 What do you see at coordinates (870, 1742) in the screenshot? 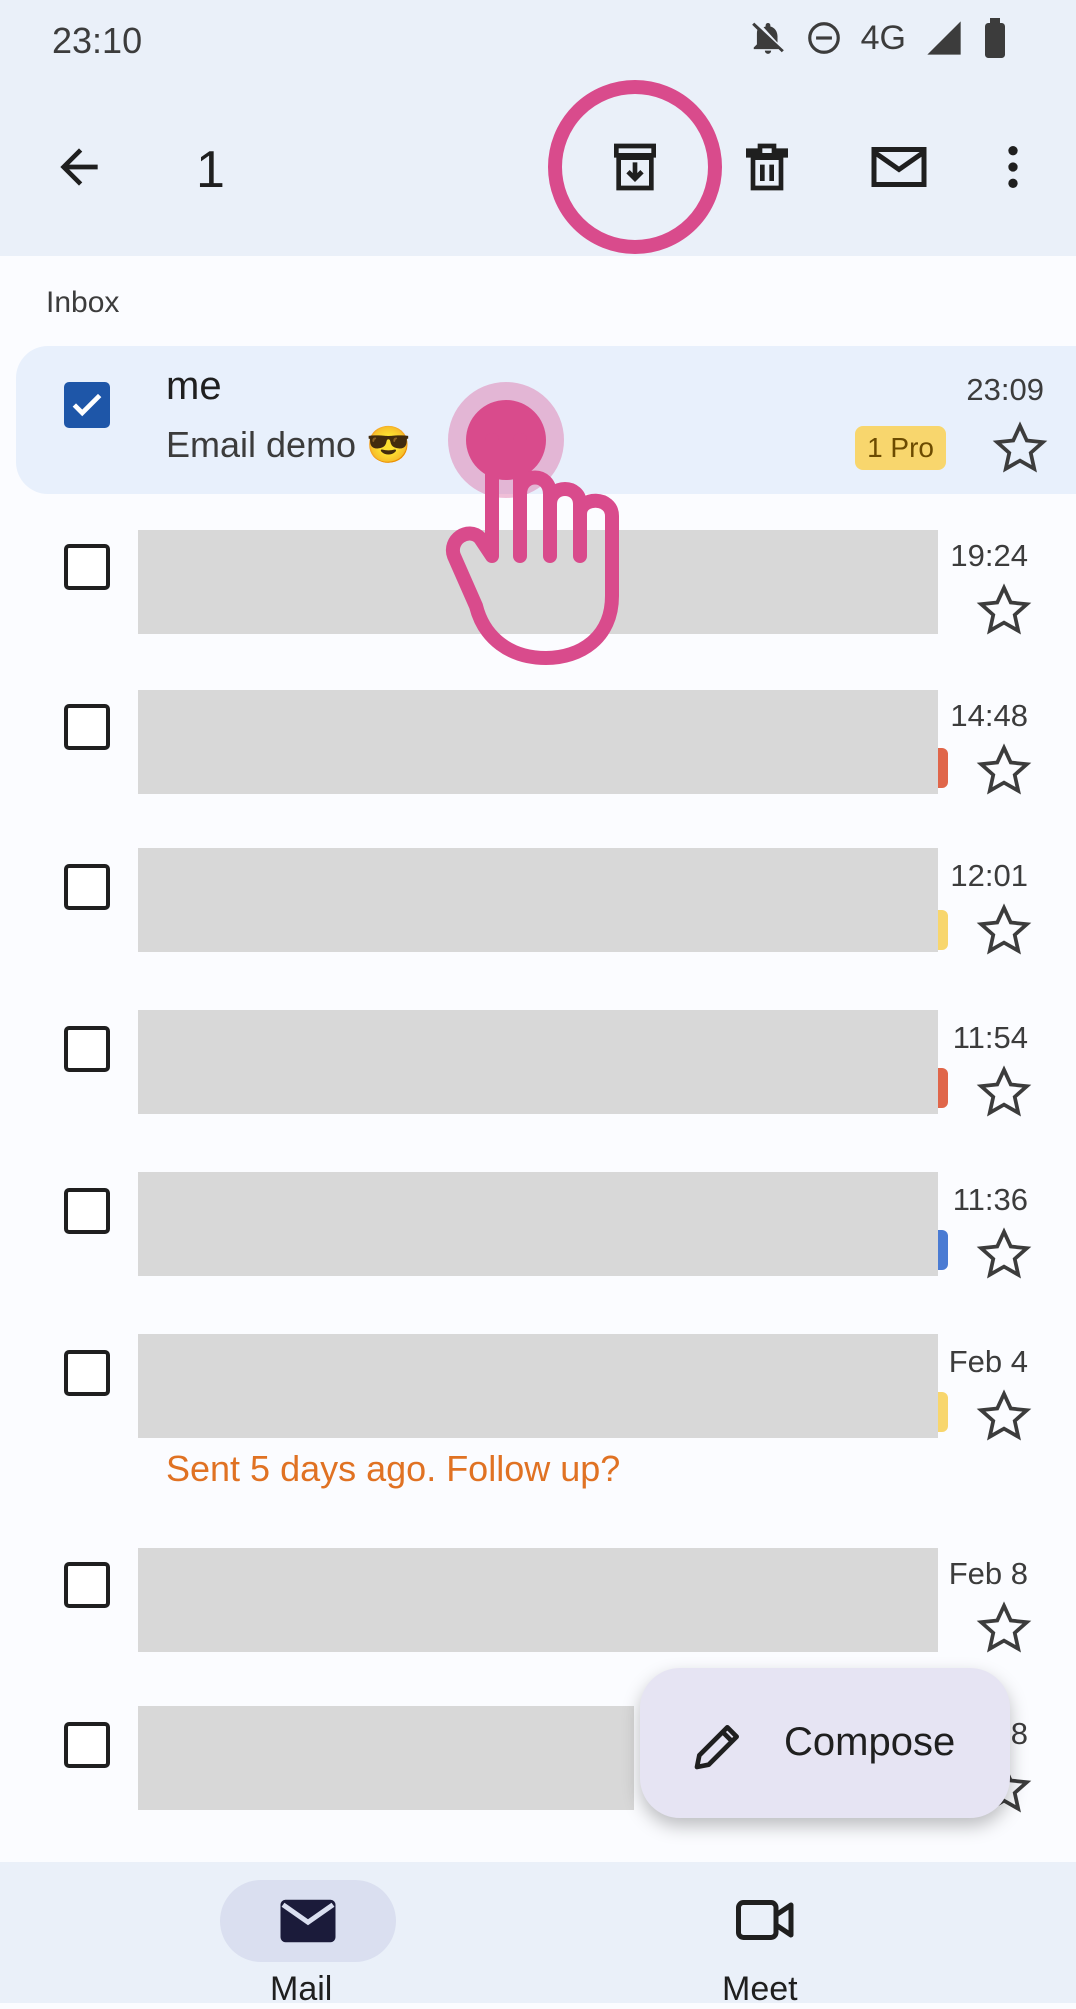
I see `compose-label: Compose` at bounding box center [870, 1742].